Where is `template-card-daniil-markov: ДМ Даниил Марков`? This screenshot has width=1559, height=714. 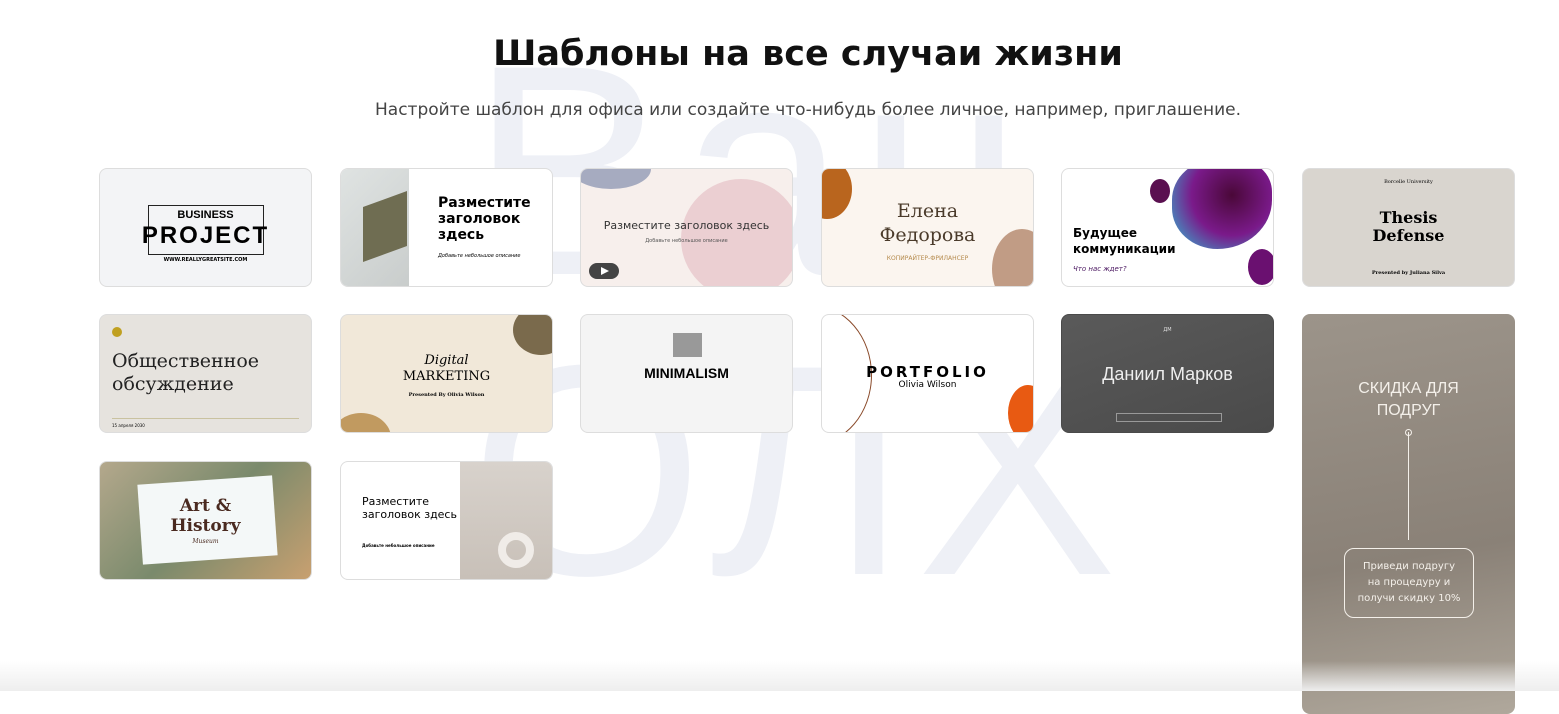 template-card-daniil-markov: ДМ Даниил Марков is located at coordinates (1167, 373).